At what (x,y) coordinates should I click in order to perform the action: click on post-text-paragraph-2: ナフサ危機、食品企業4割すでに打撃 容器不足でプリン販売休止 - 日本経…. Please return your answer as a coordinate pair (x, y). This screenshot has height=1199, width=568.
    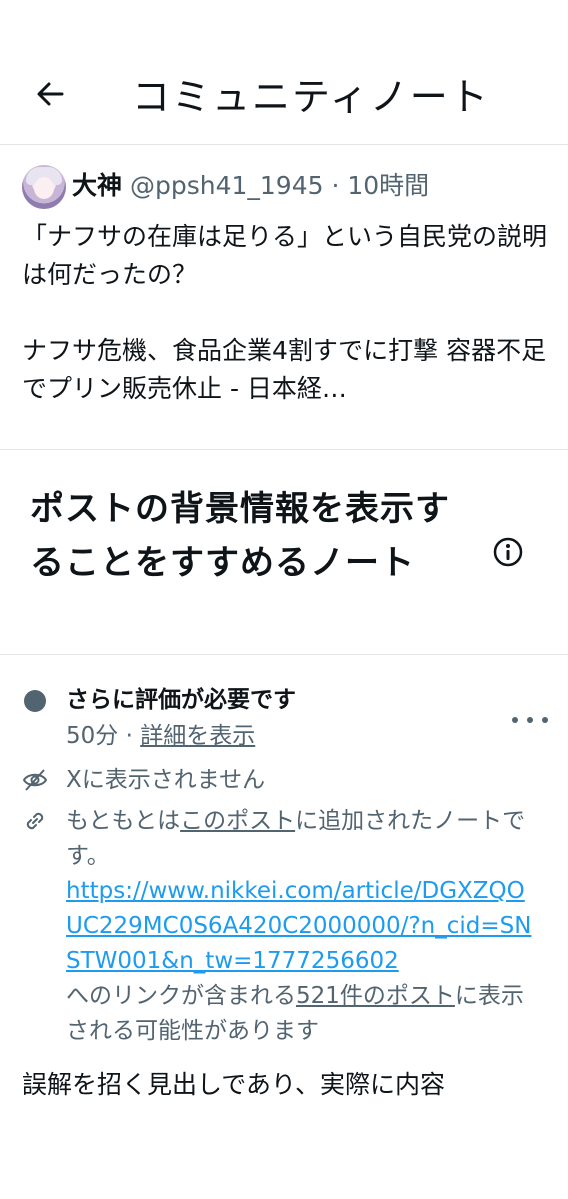
    Looking at the image, I should click on (284, 369).